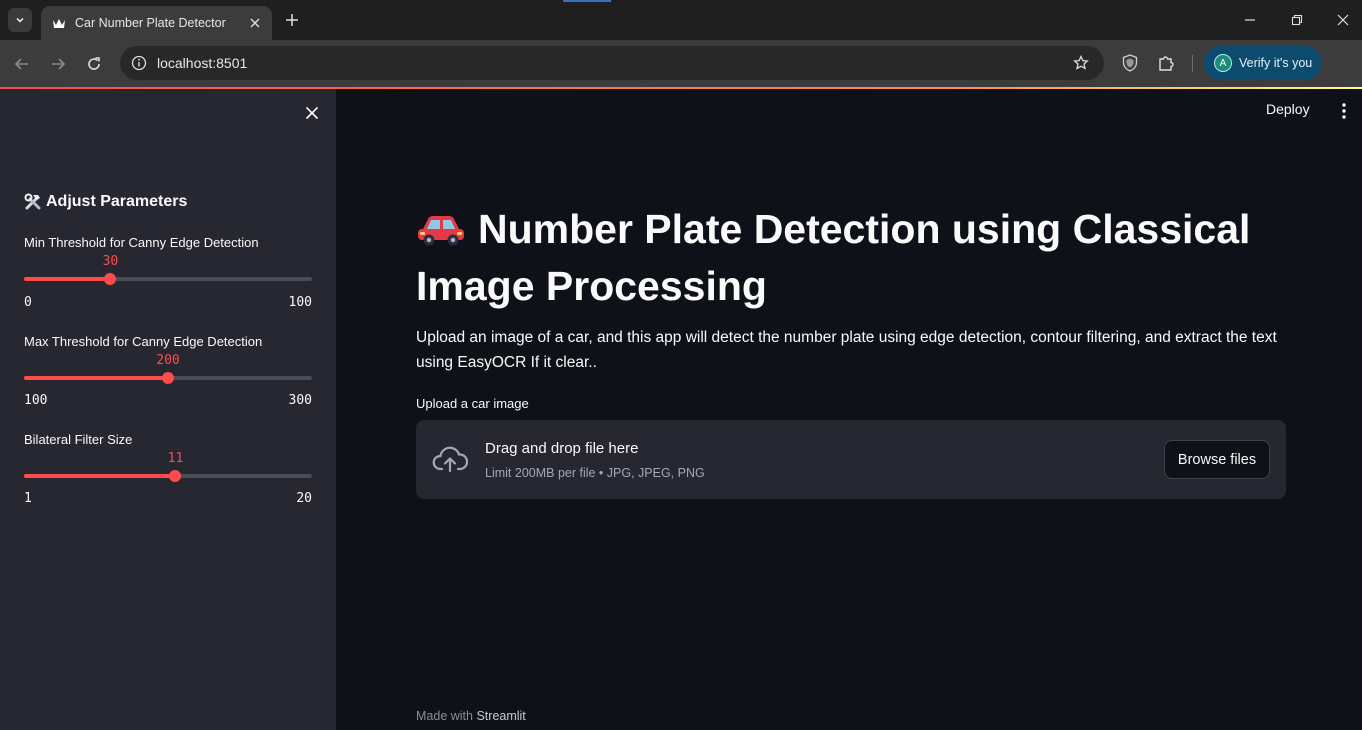 This screenshot has width=1362, height=730. I want to click on footer-streamlit-link: Streamlit, so click(500, 716).